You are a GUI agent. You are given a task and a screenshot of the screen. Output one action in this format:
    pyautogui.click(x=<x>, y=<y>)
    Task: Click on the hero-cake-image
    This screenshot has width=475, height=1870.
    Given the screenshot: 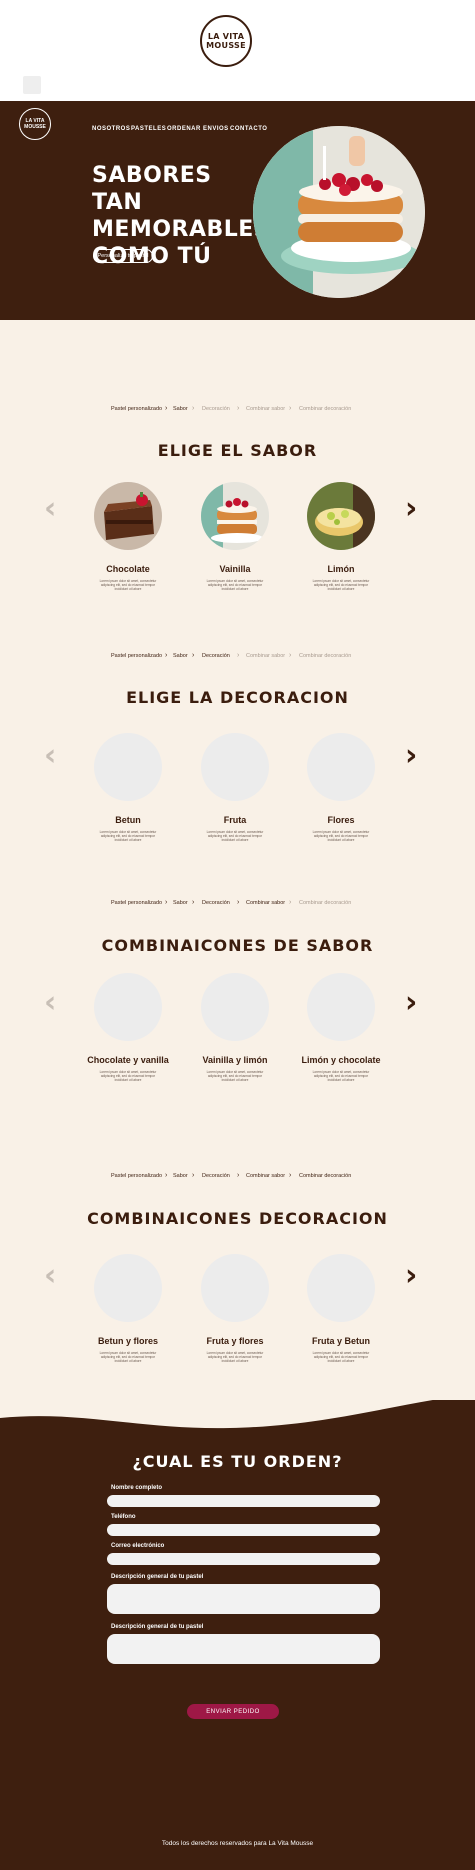 What is the action you would take?
    pyautogui.click(x=339, y=212)
    